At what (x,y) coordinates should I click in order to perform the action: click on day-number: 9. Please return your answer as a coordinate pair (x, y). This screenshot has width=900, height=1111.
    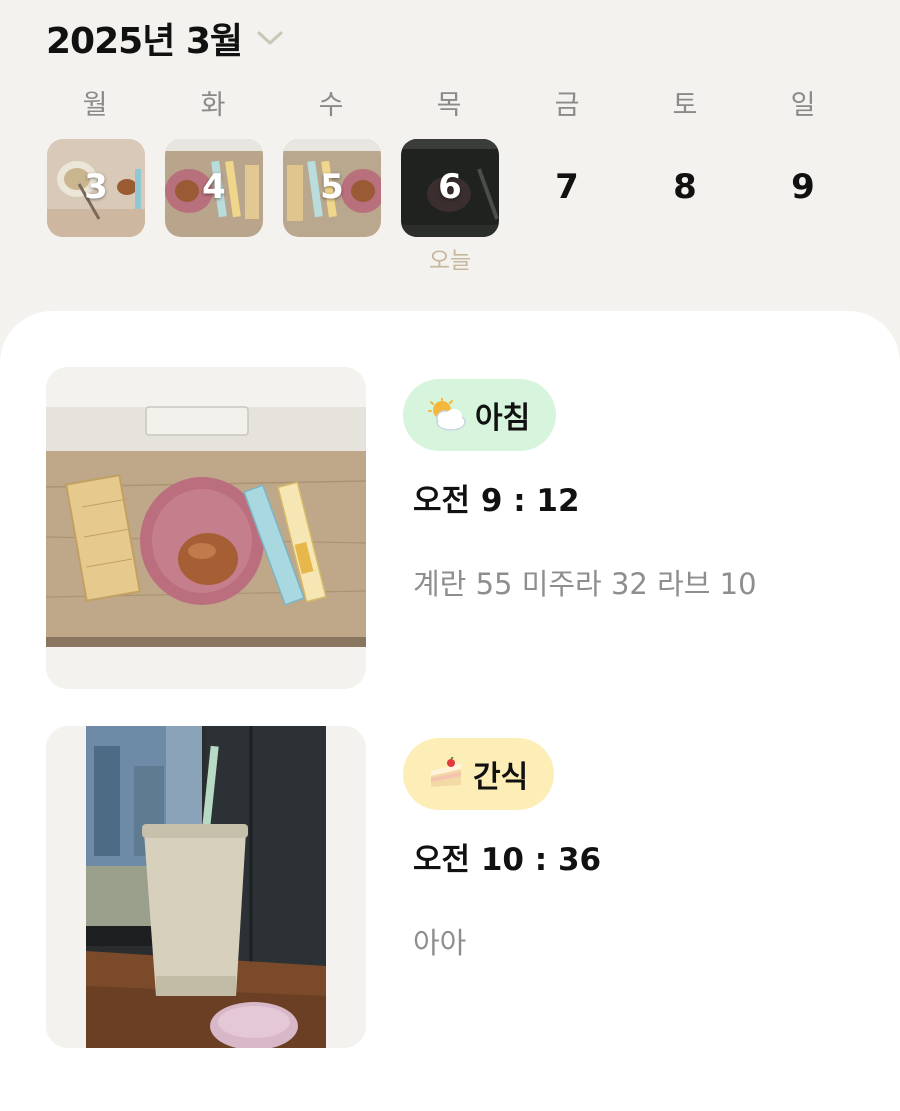
    Looking at the image, I should click on (803, 187).